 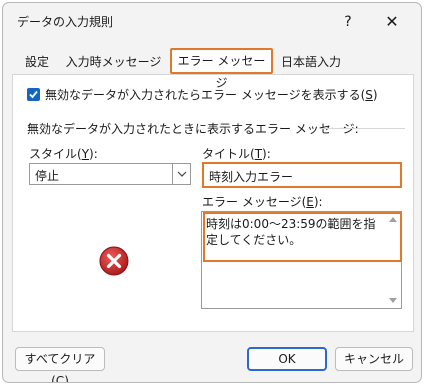 What do you see at coordinates (63, 154) in the screenshot?
I see `style-label: スタイル(Y):` at bounding box center [63, 154].